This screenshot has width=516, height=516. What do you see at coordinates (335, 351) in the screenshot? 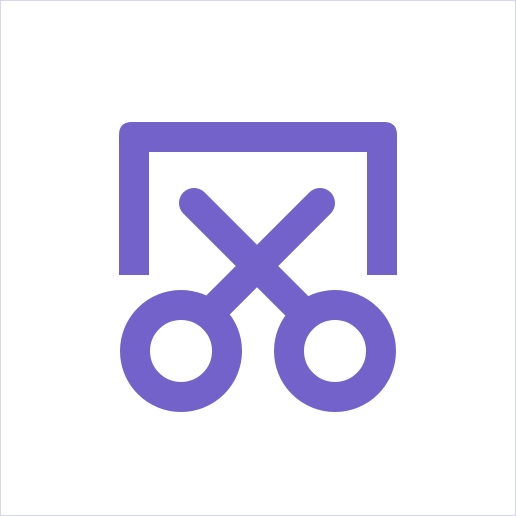
I see `scissor-handle-right` at bounding box center [335, 351].